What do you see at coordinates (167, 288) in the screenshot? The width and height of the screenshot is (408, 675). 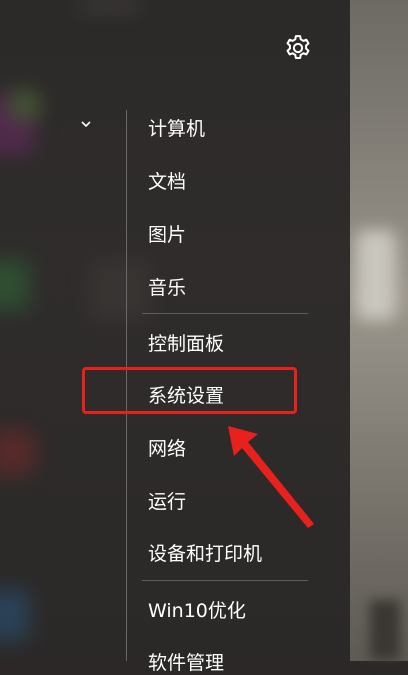 I see `menu-item-music: 音乐` at bounding box center [167, 288].